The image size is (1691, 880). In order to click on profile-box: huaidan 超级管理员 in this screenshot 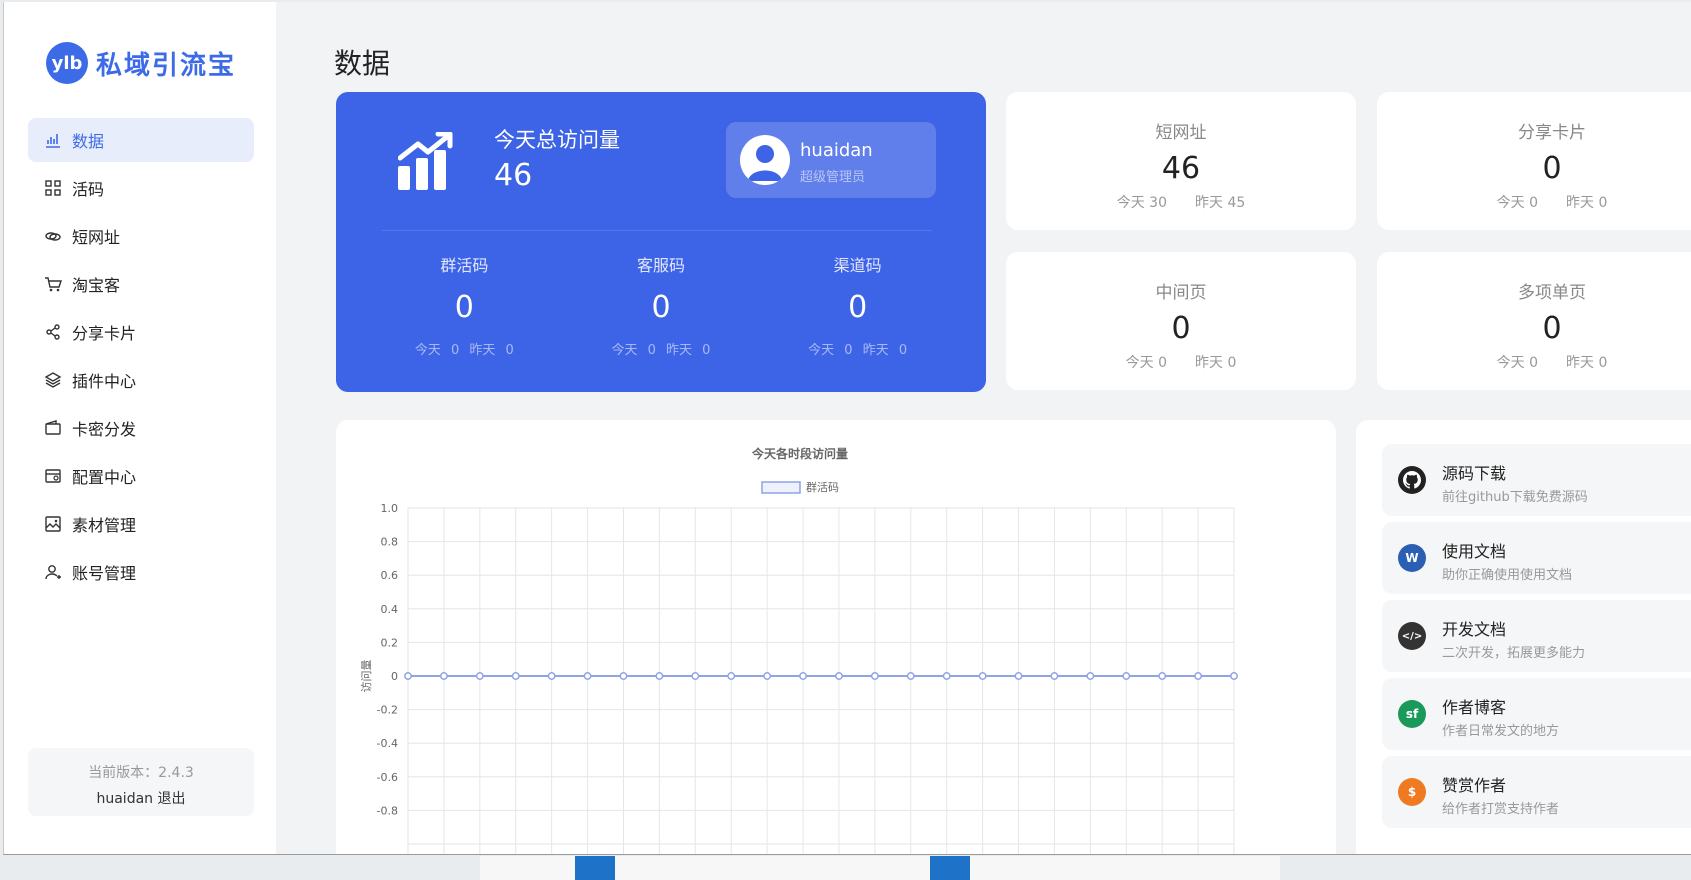, I will do `click(831, 160)`.